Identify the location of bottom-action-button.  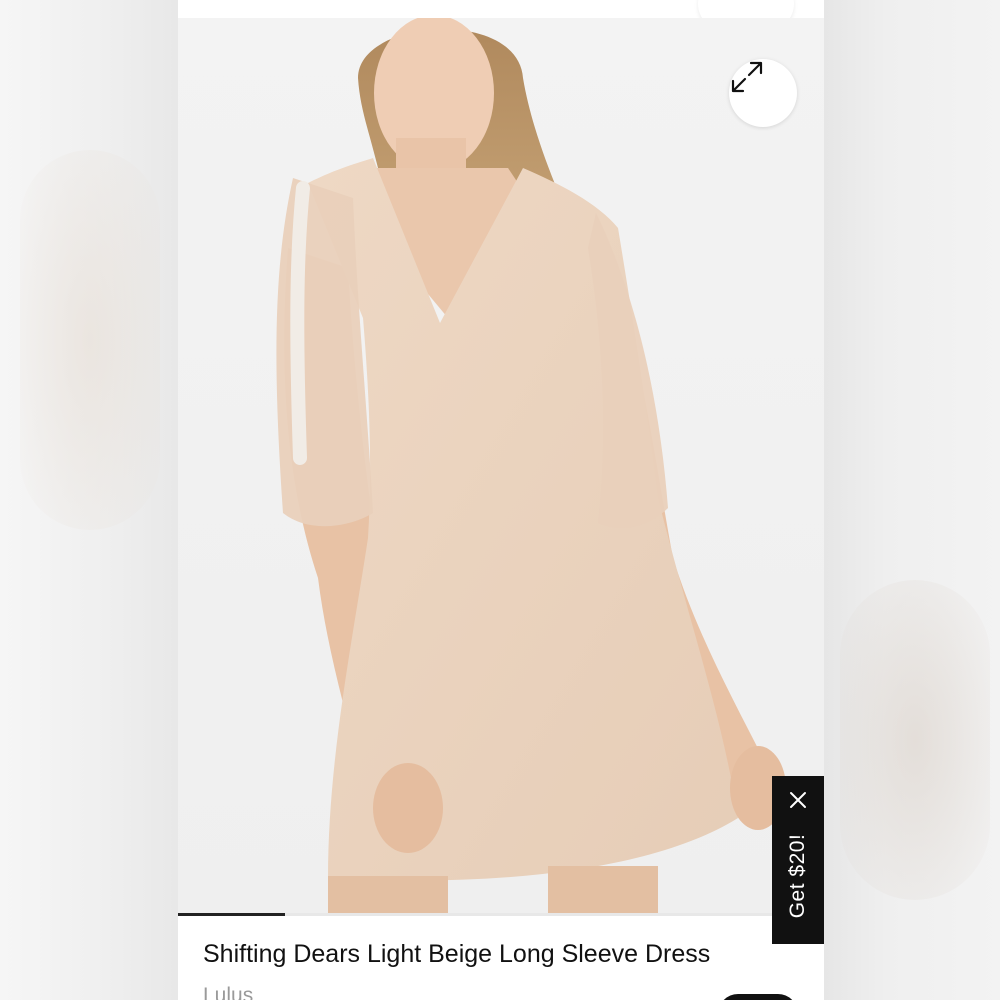
(758, 997).